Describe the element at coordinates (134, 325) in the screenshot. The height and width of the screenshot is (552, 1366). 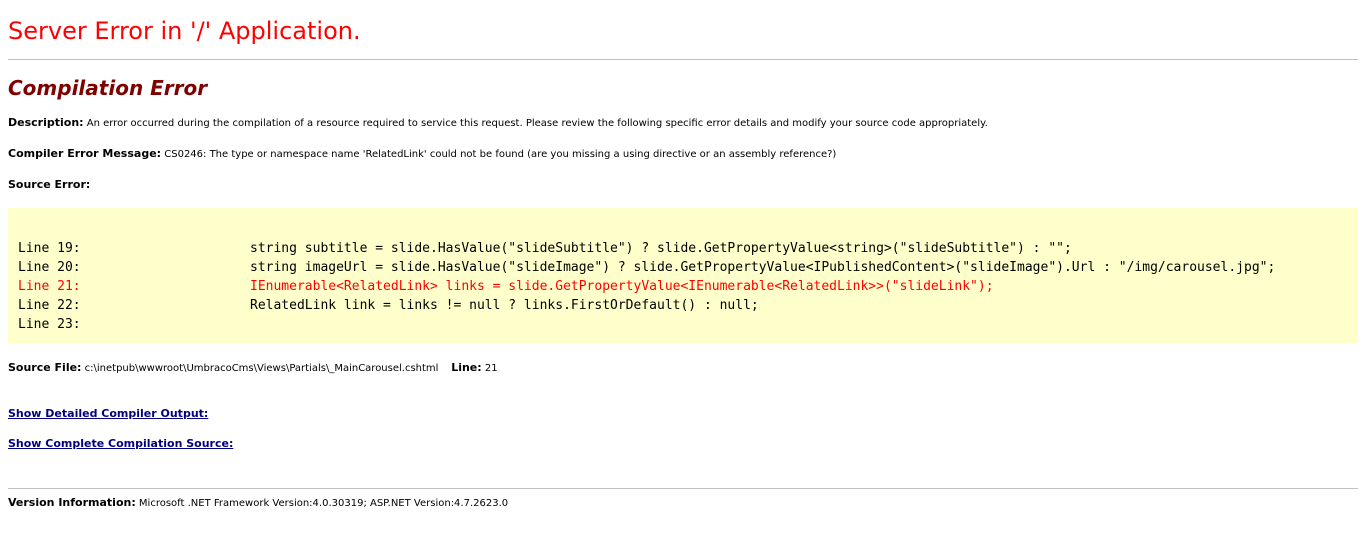
I see `code-line-23: Line 23:` at that location.